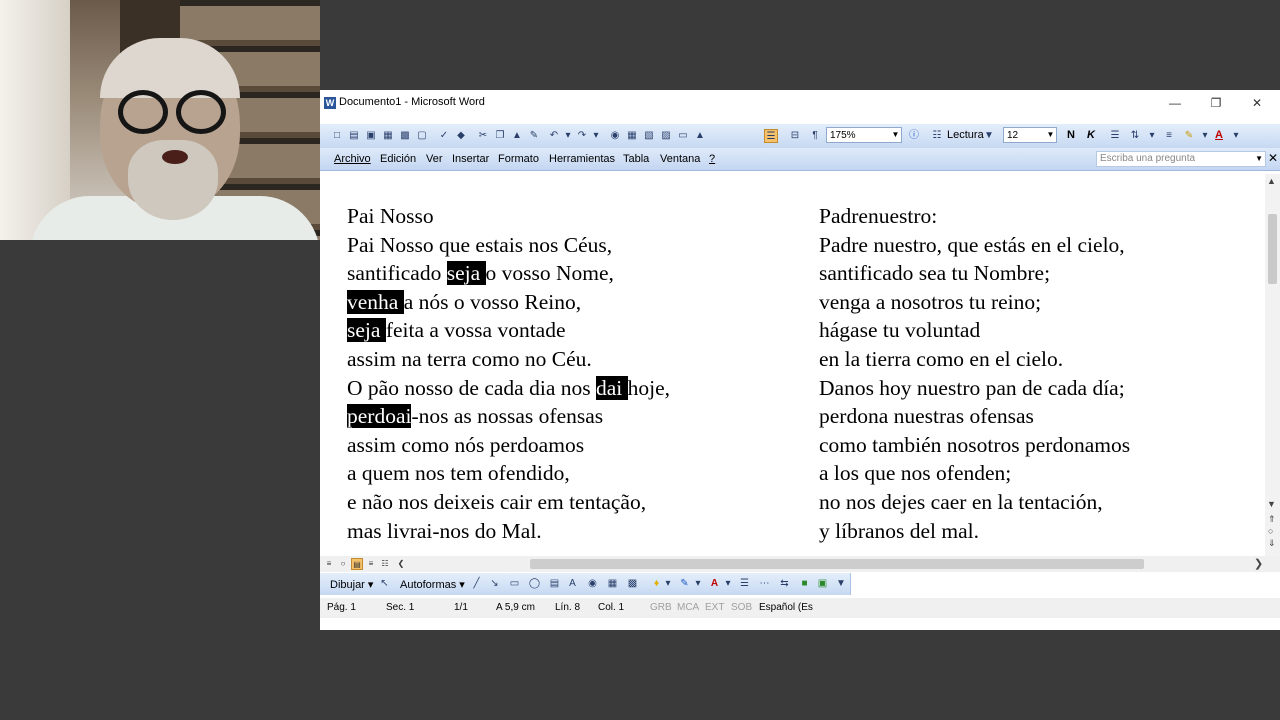 This screenshot has height=720, width=1280. Describe the element at coordinates (1169, 136) in the screenshot. I see `bullets-icon: ≡` at that location.